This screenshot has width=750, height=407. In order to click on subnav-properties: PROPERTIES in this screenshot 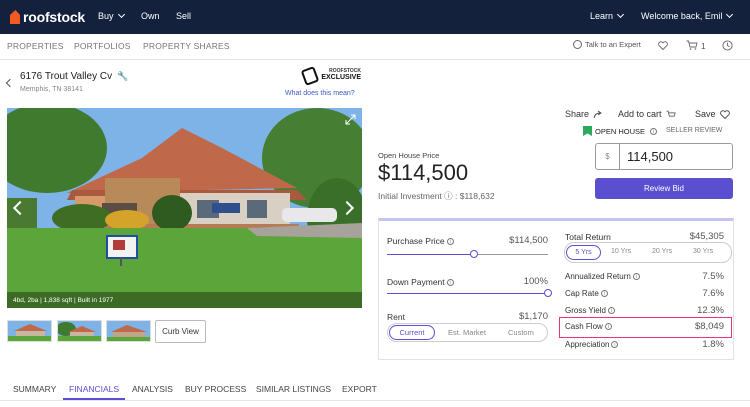, I will do `click(35, 46)`.